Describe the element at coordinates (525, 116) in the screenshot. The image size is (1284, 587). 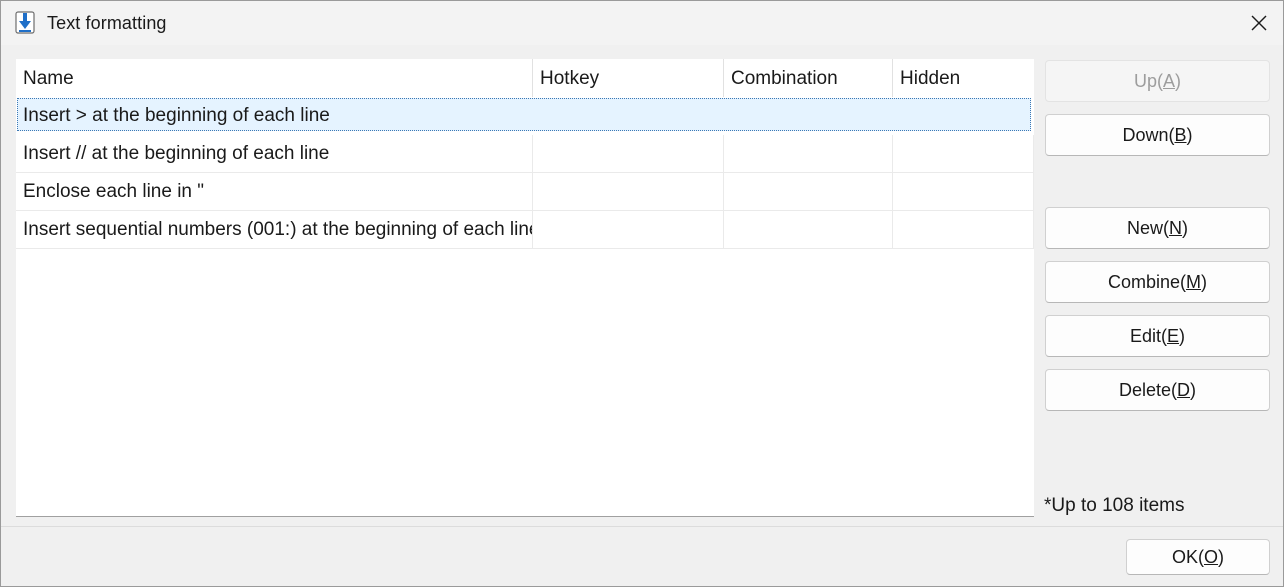
I see `list-row-selected: Insert > at the beginning of each line` at that location.